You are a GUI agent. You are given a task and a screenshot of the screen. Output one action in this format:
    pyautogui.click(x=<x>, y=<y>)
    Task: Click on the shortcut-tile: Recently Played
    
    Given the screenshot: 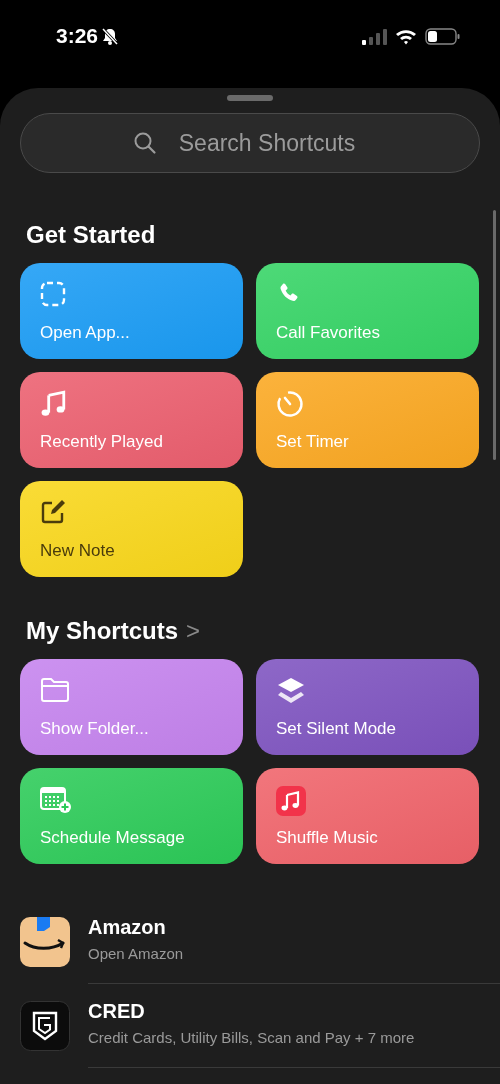 What is the action you would take?
    pyautogui.click(x=131, y=420)
    